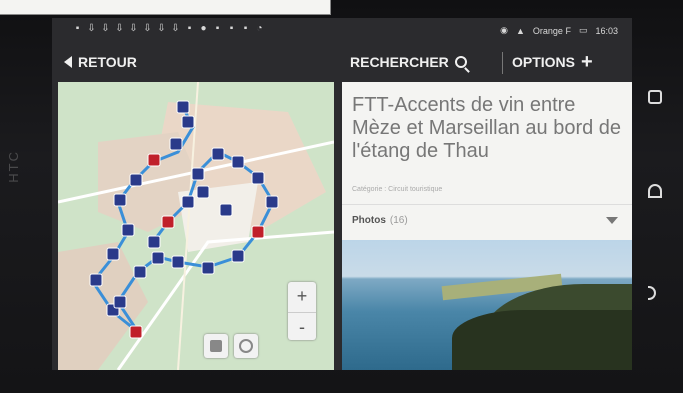  Describe the element at coordinates (302, 326) in the screenshot. I see `zoom-out-button: -` at that location.